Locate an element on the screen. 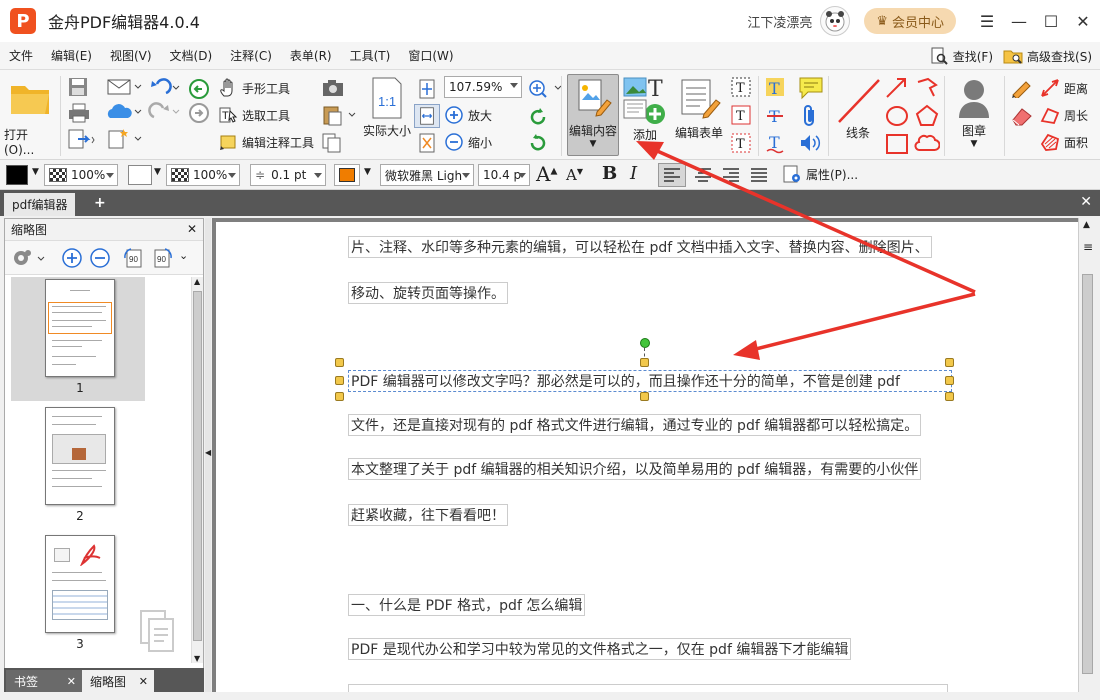 The width and height of the screenshot is (1100, 700). increase-font-icon: A▲ is located at coordinates (546, 174).